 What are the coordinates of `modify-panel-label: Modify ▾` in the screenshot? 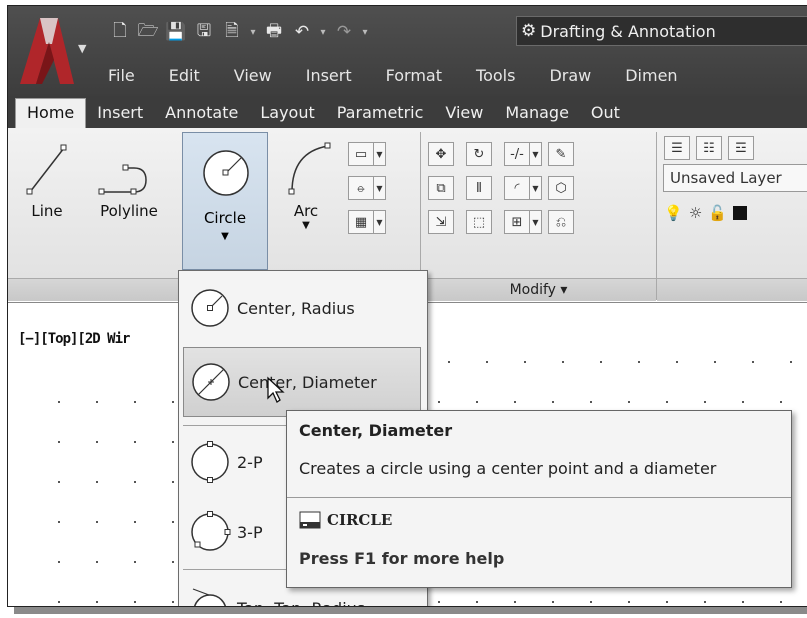 It's located at (538, 290).